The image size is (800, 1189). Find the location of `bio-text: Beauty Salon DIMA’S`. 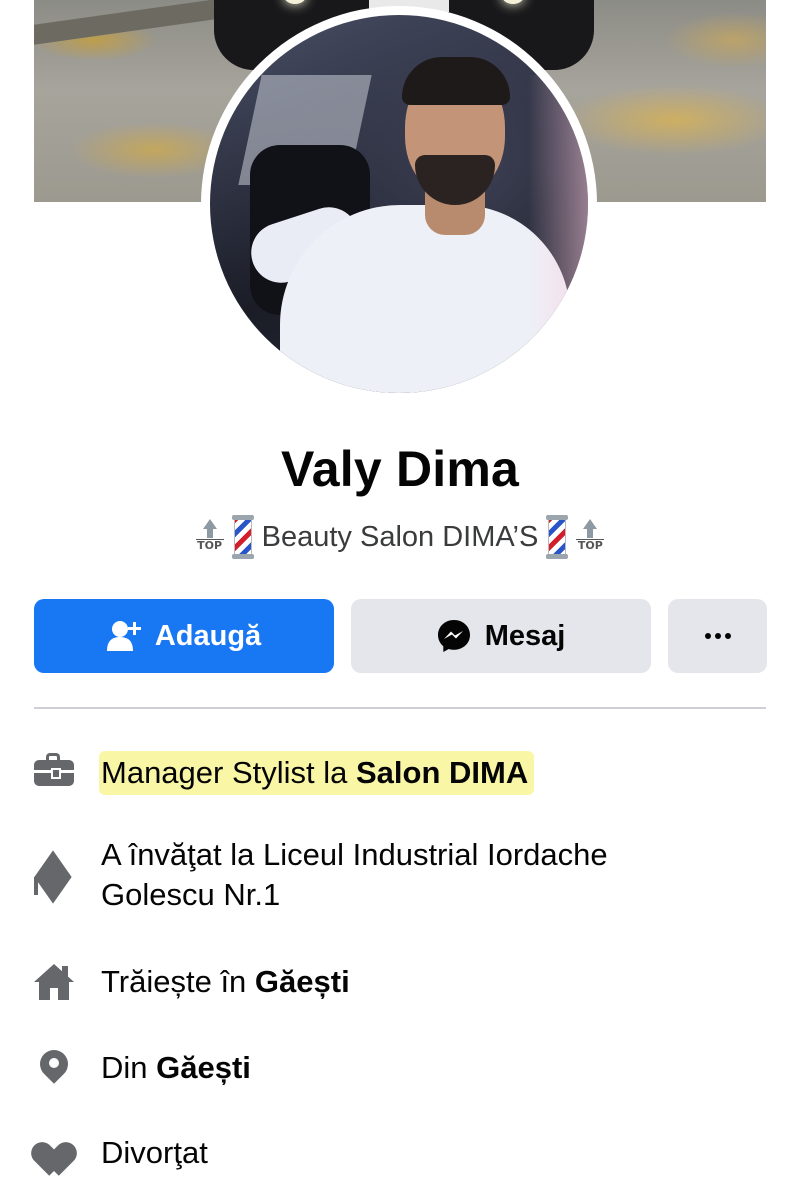

bio-text: Beauty Salon DIMA’S is located at coordinates (400, 536).